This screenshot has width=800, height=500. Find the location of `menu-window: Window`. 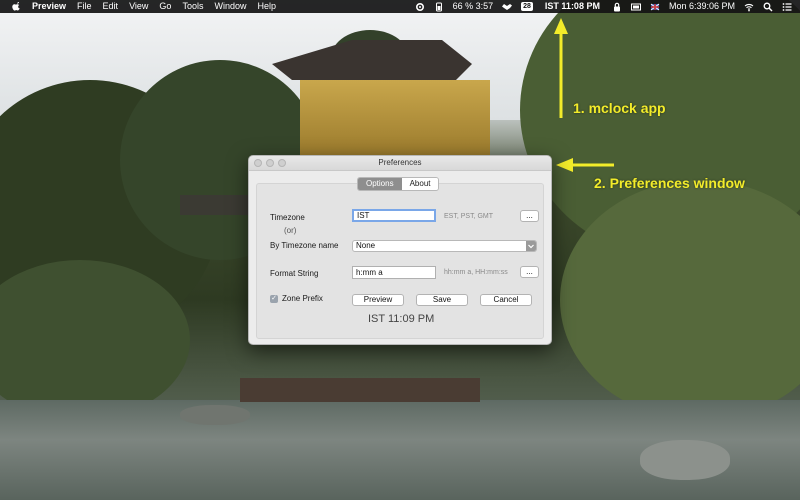

menu-window: Window is located at coordinates (230, 6).